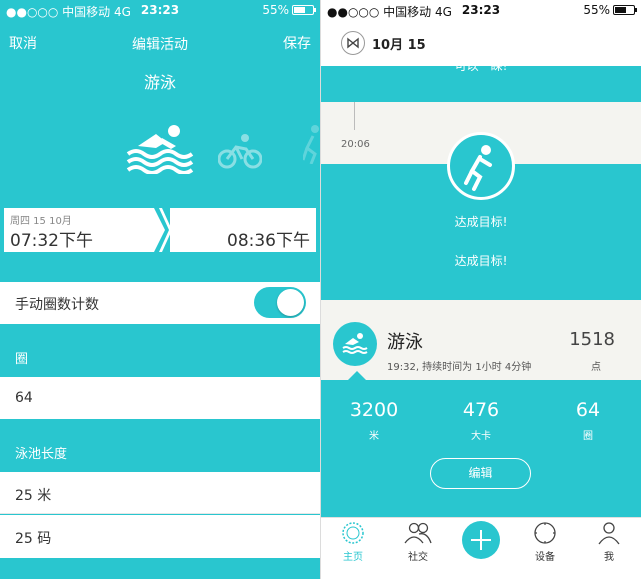 The height and width of the screenshot is (579, 641). What do you see at coordinates (459, 367) in the screenshot?
I see `activity-subtitle: 19:32, 持续时间为 1小时 4分钟` at bounding box center [459, 367].